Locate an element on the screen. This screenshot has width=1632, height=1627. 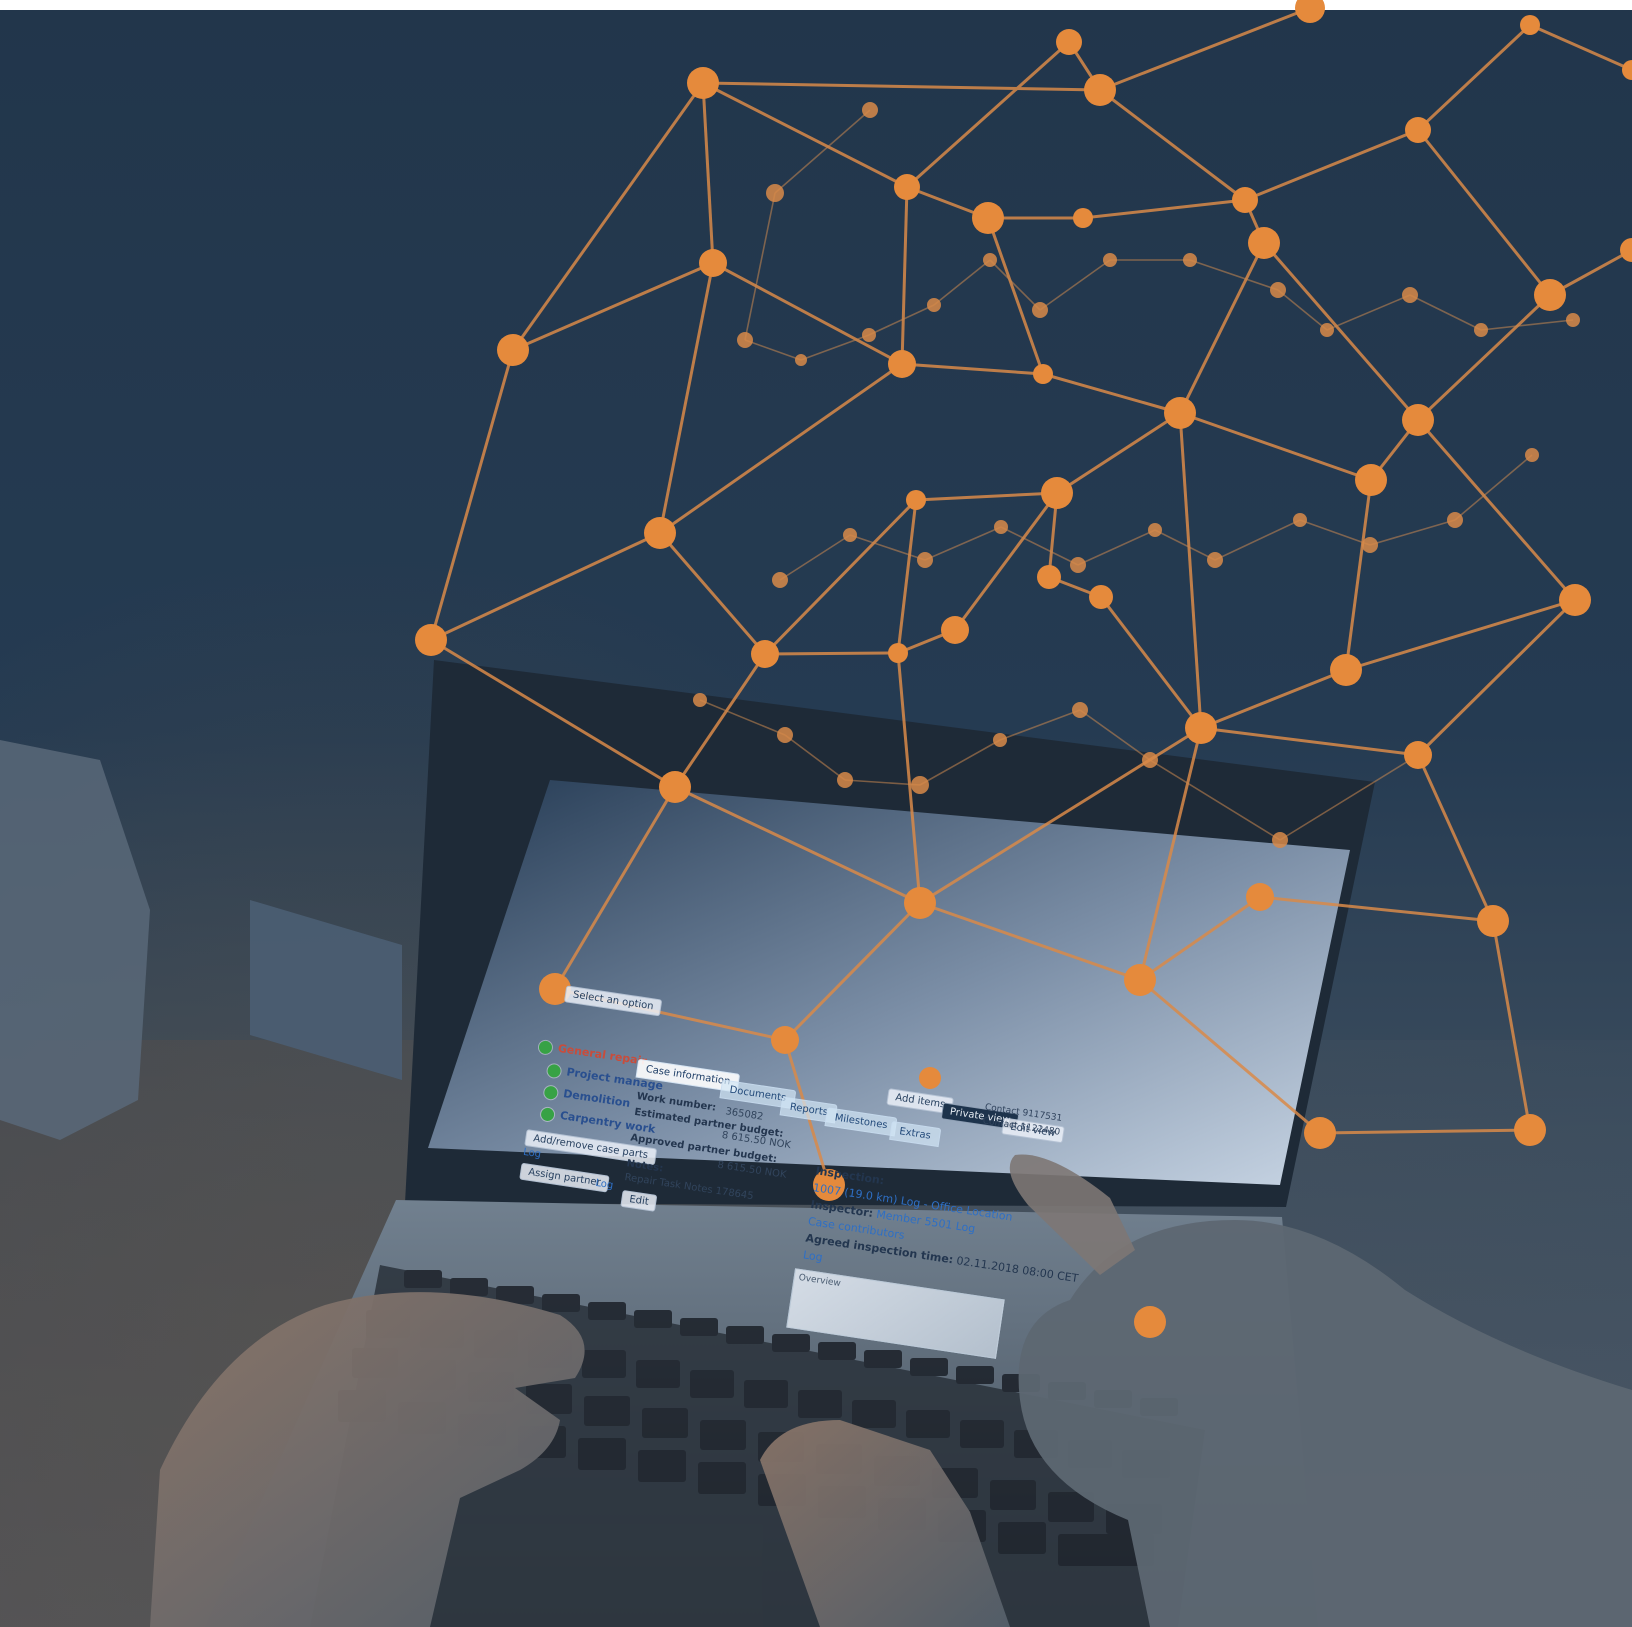
sidebar-item-label: Demolition is located at coordinates (597, 1099).